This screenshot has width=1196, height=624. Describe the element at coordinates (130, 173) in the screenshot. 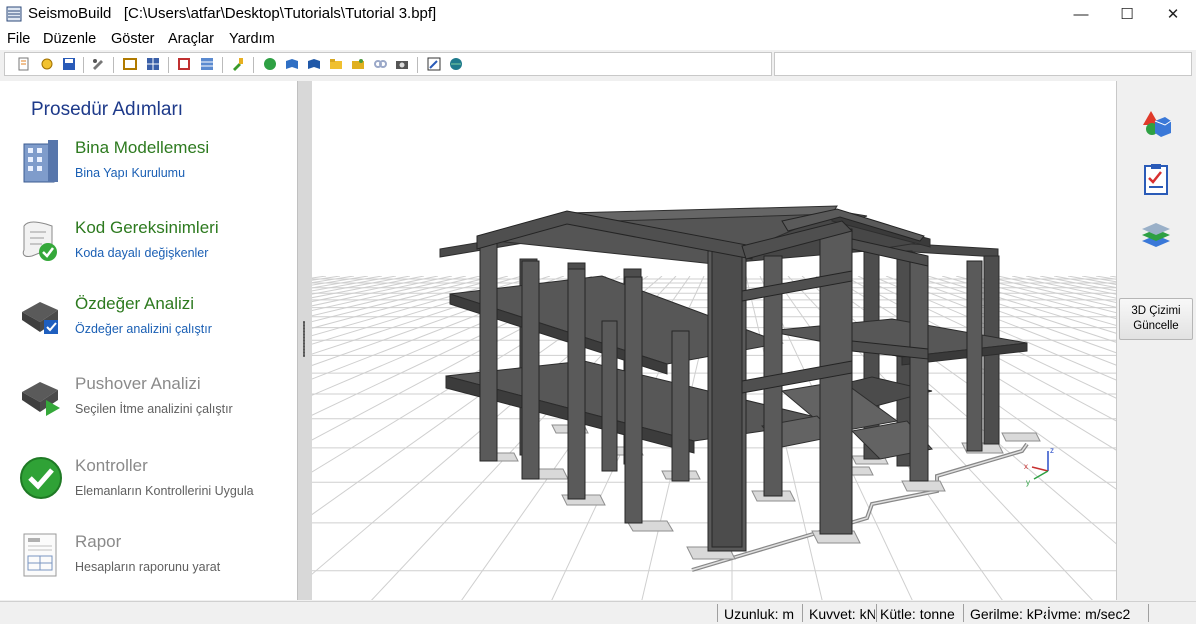

I see `step-subtitle: Bina Yapı Kurulumu` at that location.